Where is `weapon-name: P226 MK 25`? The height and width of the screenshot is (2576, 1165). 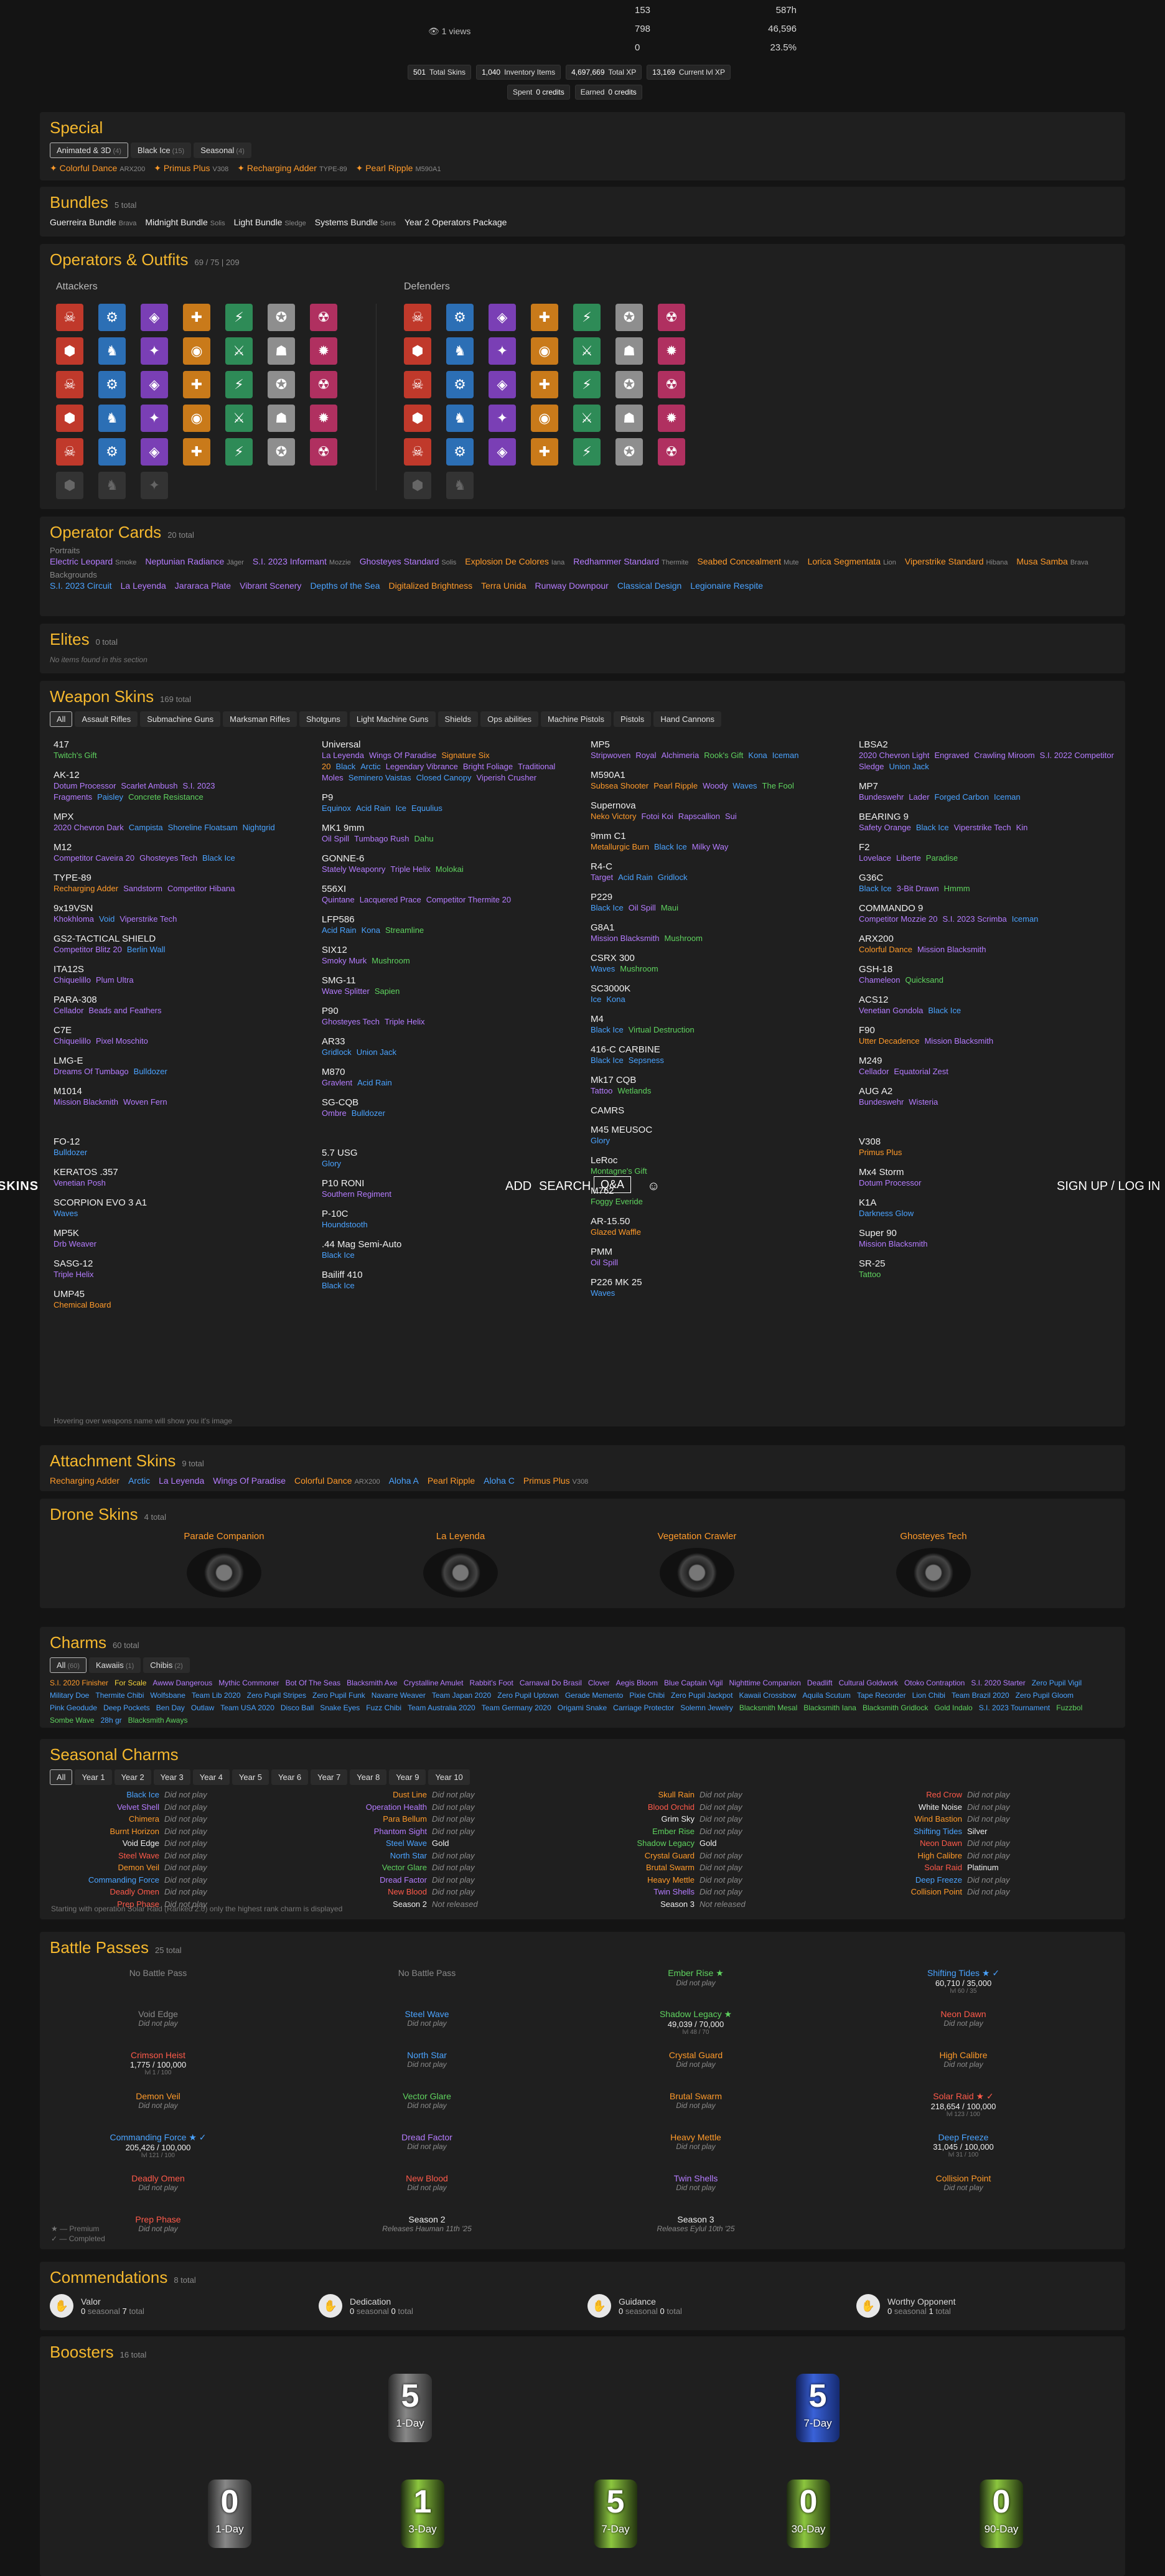
weapon-name: P226 MK 25 is located at coordinates (721, 1282).